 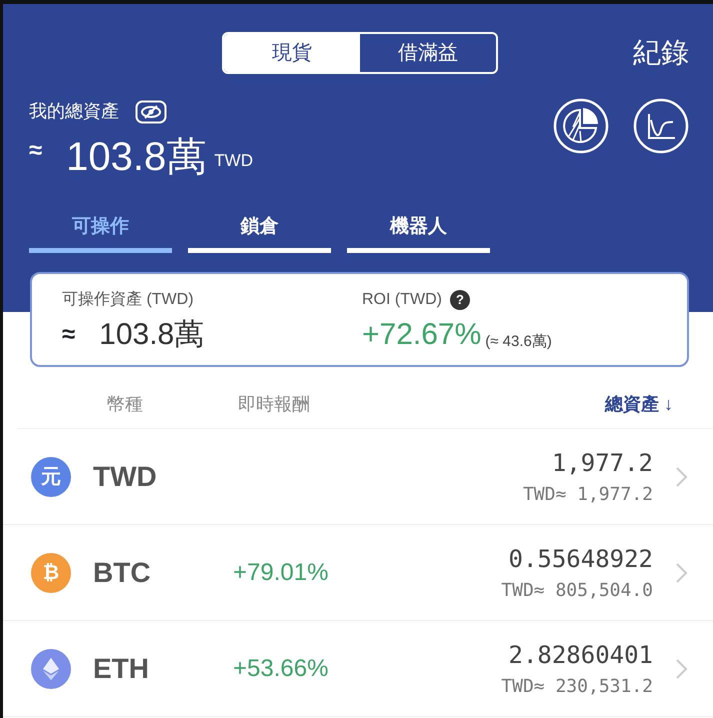 What do you see at coordinates (577, 591) in the screenshot?
I see `twd-value: TWD≈ 805,504.0` at bounding box center [577, 591].